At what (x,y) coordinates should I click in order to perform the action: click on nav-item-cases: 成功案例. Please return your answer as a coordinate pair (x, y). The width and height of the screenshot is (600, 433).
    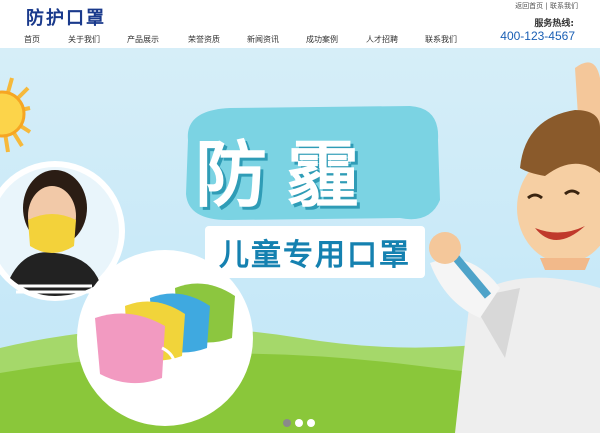
    Looking at the image, I should click on (322, 39).